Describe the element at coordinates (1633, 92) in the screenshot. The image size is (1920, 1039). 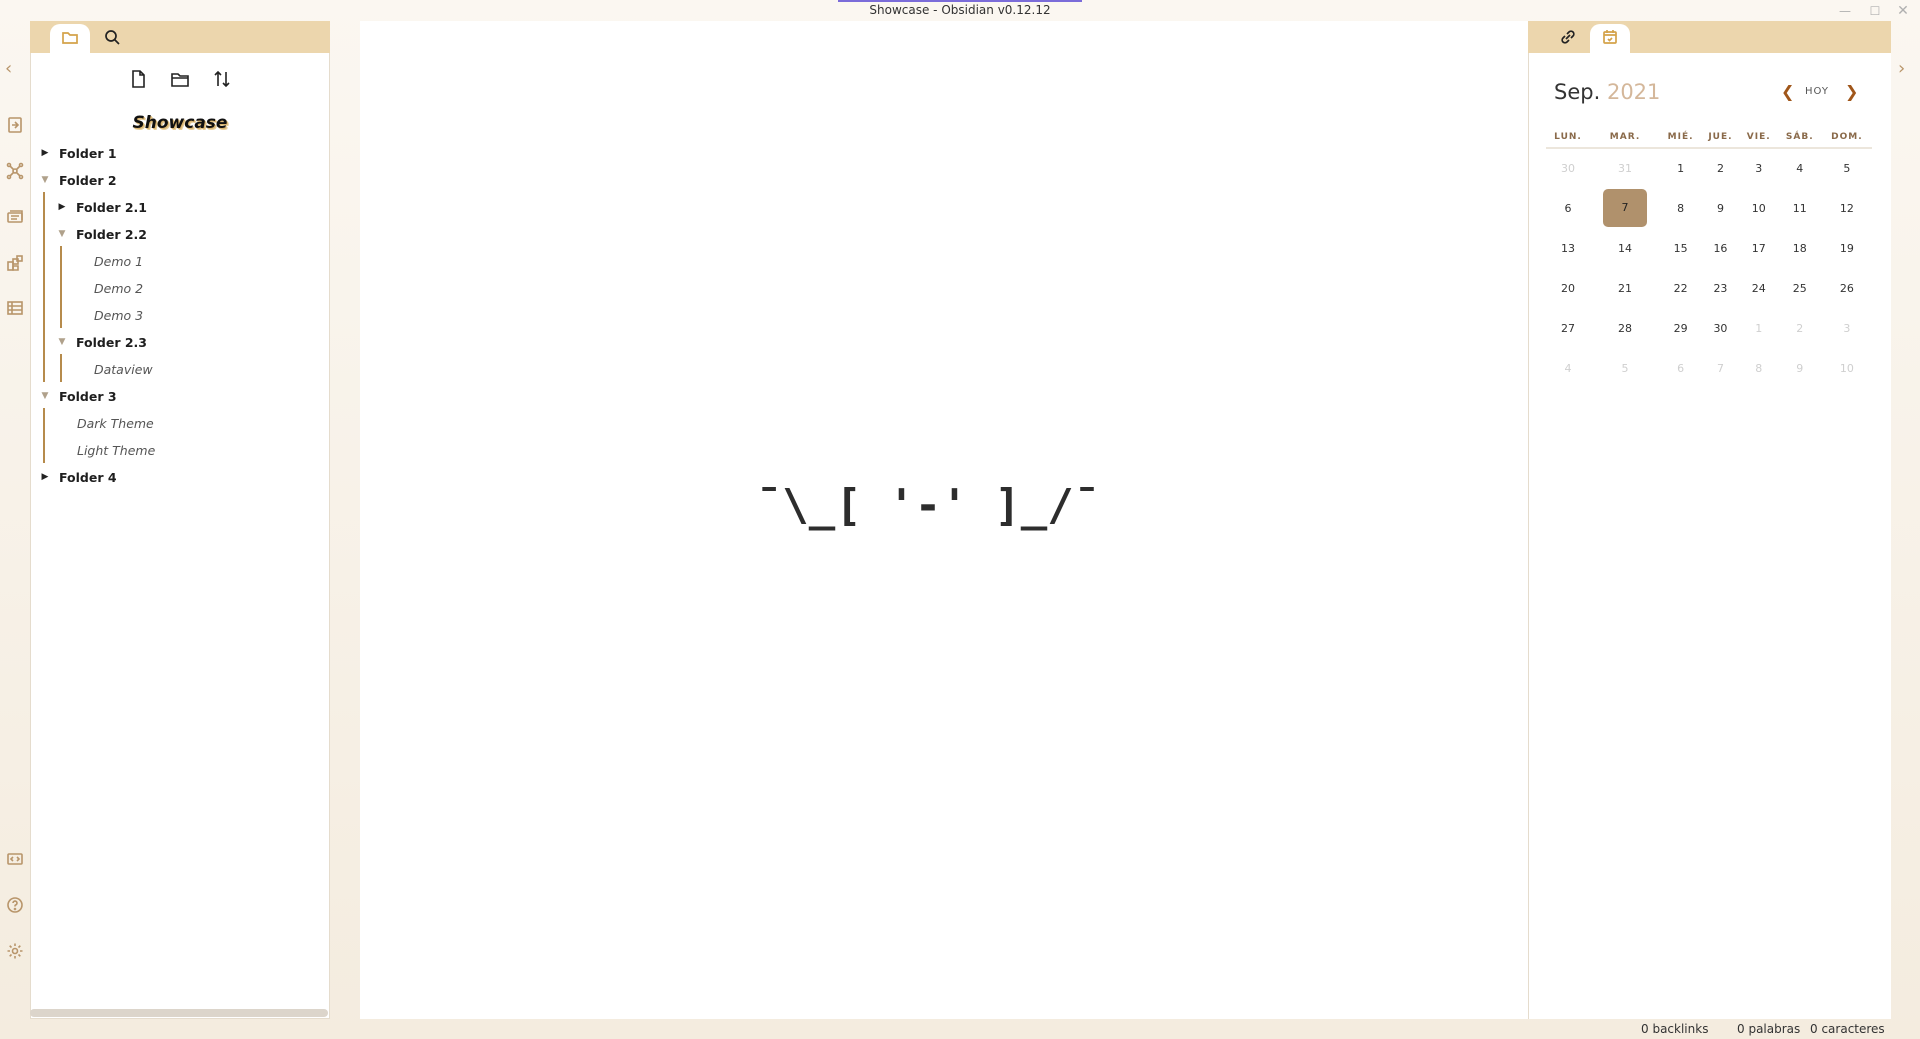
I see `calendar-year: 2021` at that location.